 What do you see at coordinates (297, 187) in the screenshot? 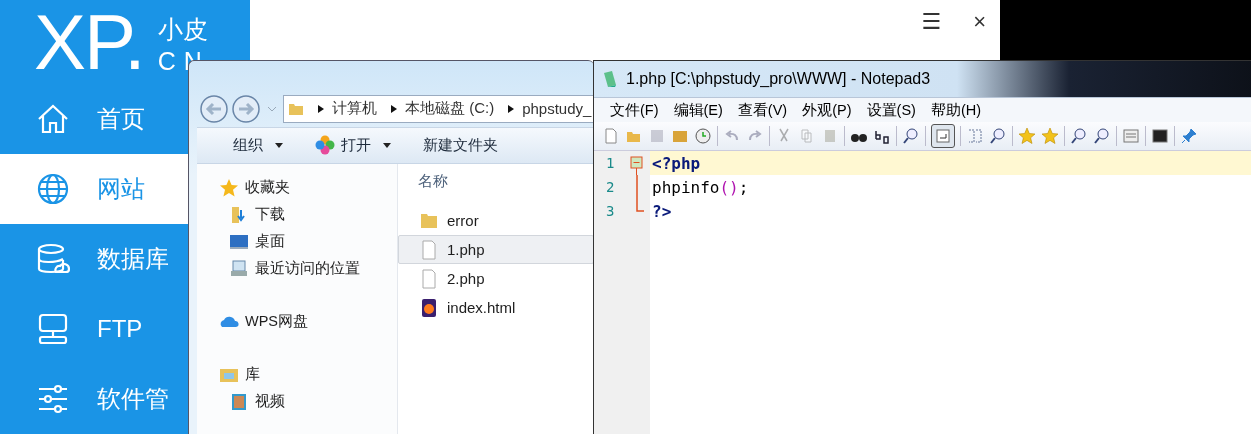
I see `tree-item: 收藏夹` at bounding box center [297, 187].